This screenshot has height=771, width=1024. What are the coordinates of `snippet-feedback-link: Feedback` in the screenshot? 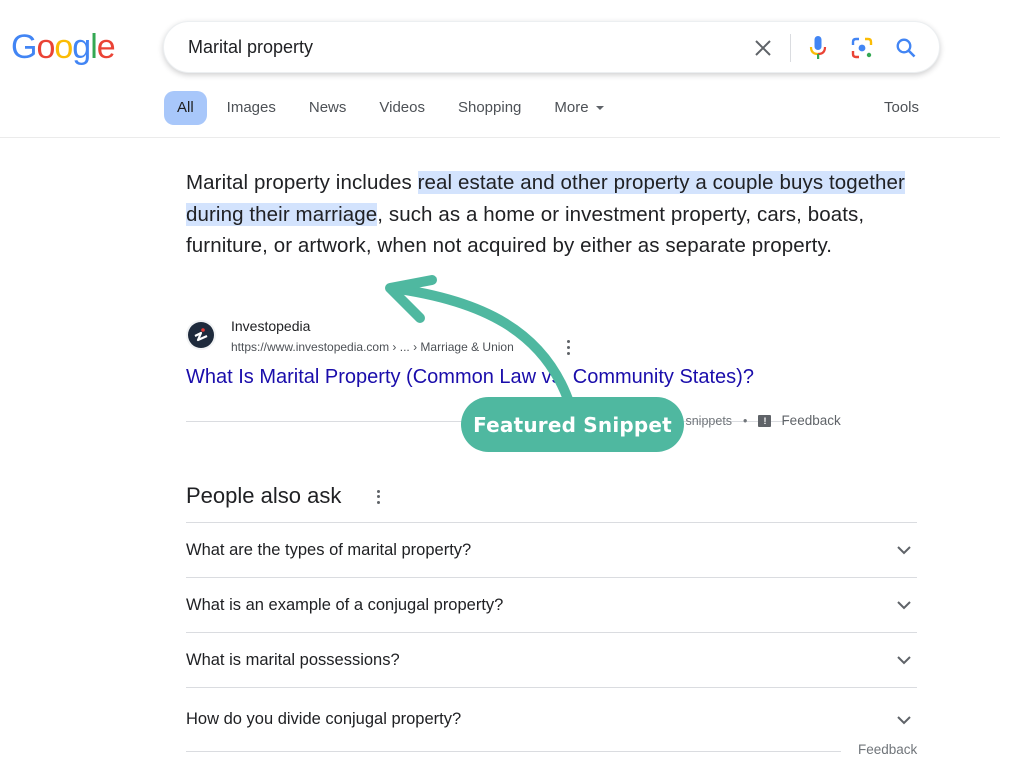 It's located at (810, 420).